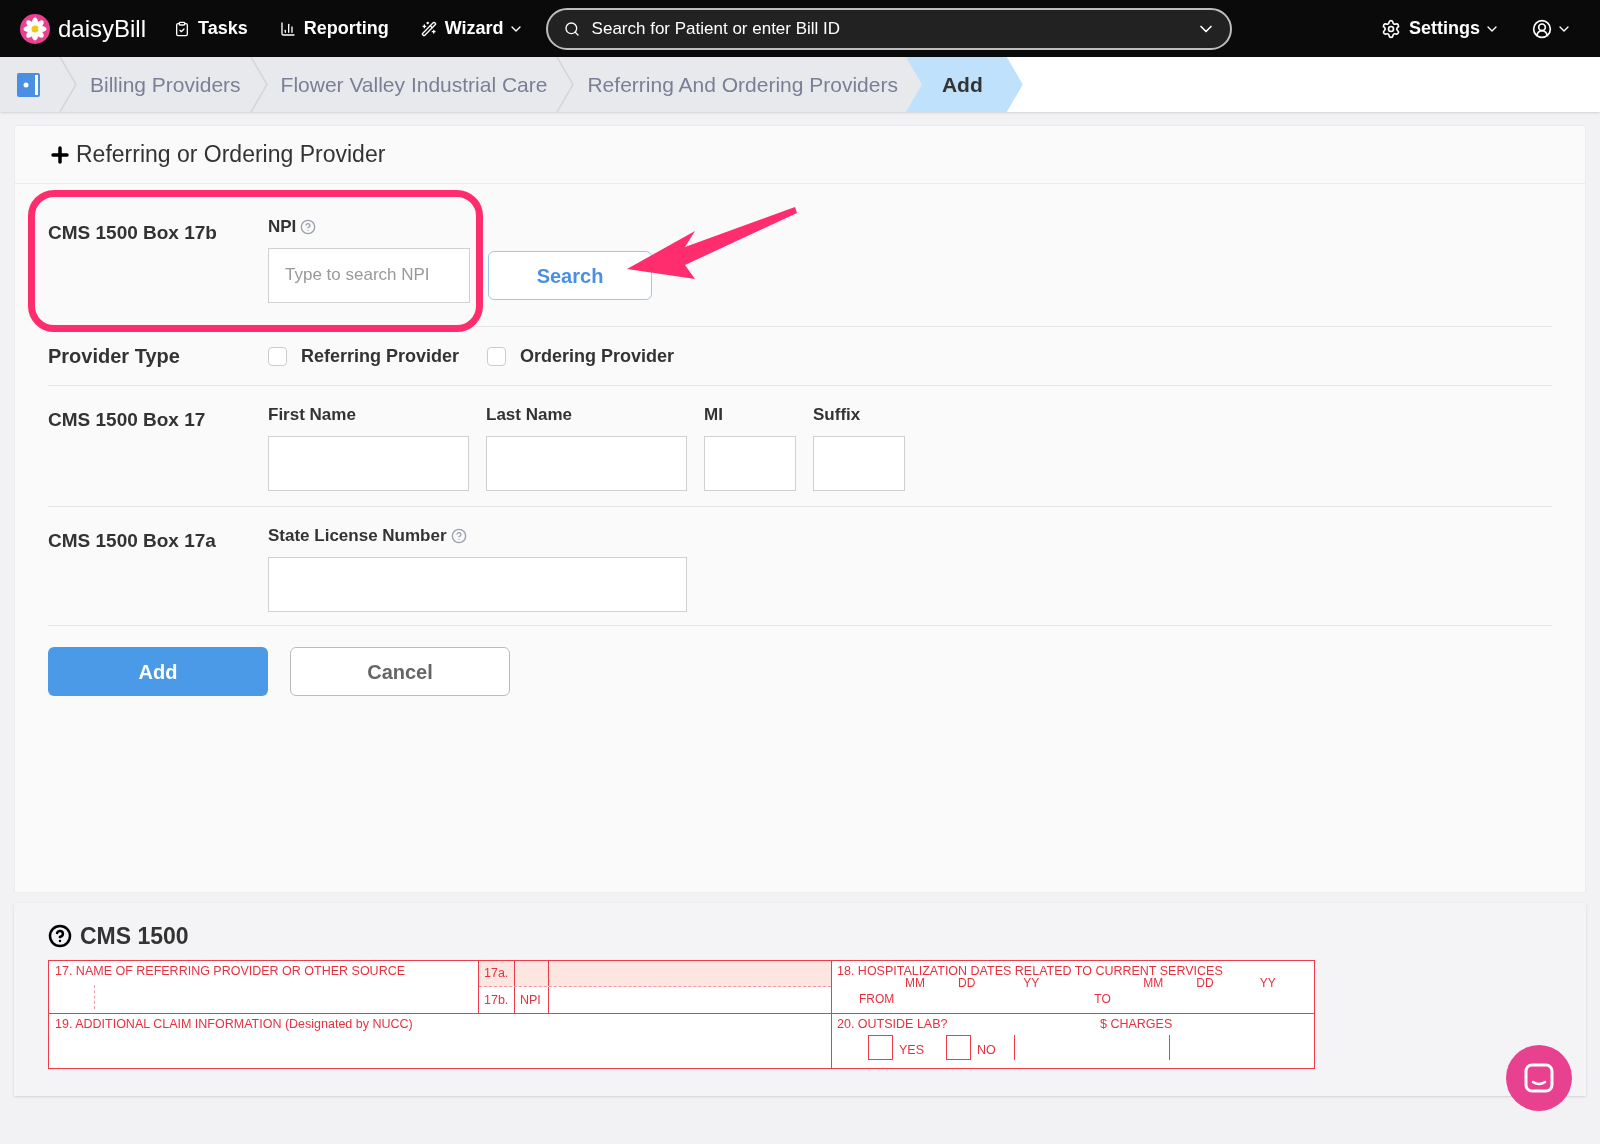  What do you see at coordinates (837, 415) in the screenshot?
I see `field-label: Suffix` at bounding box center [837, 415].